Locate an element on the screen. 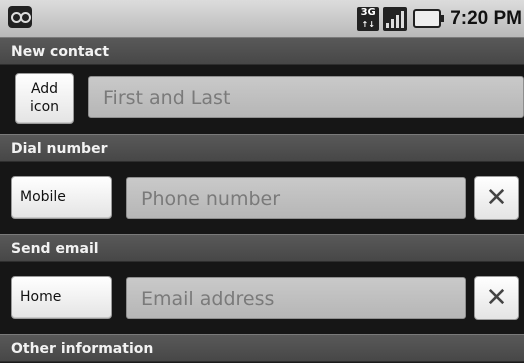  phone-number-input: Phone number is located at coordinates (296, 198).